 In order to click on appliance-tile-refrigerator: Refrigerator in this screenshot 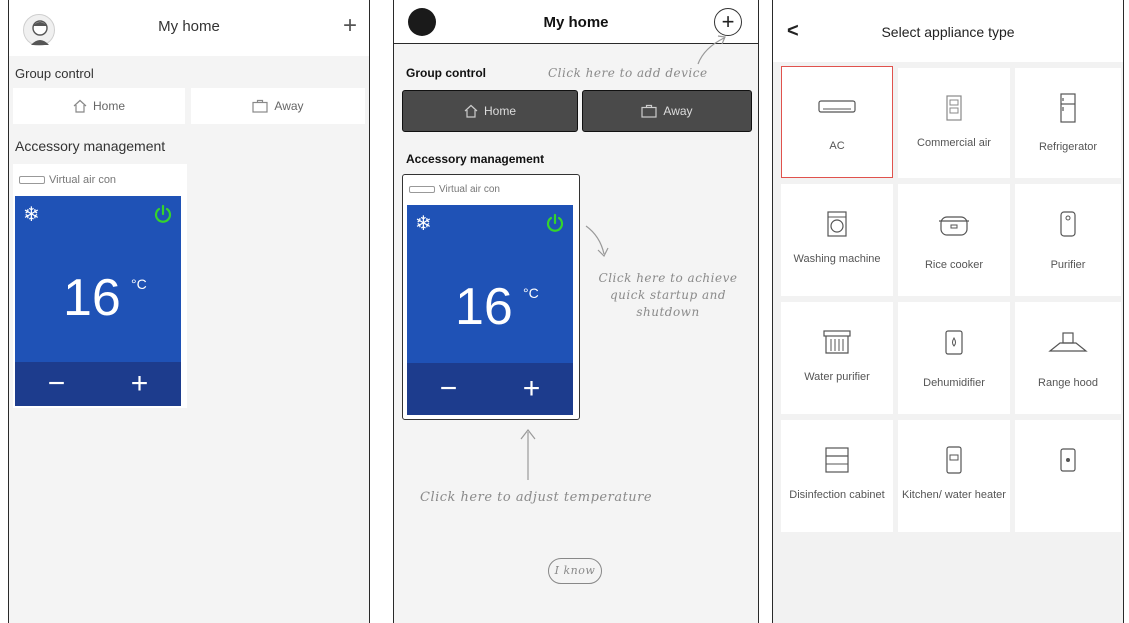, I will do `click(1068, 123)`.